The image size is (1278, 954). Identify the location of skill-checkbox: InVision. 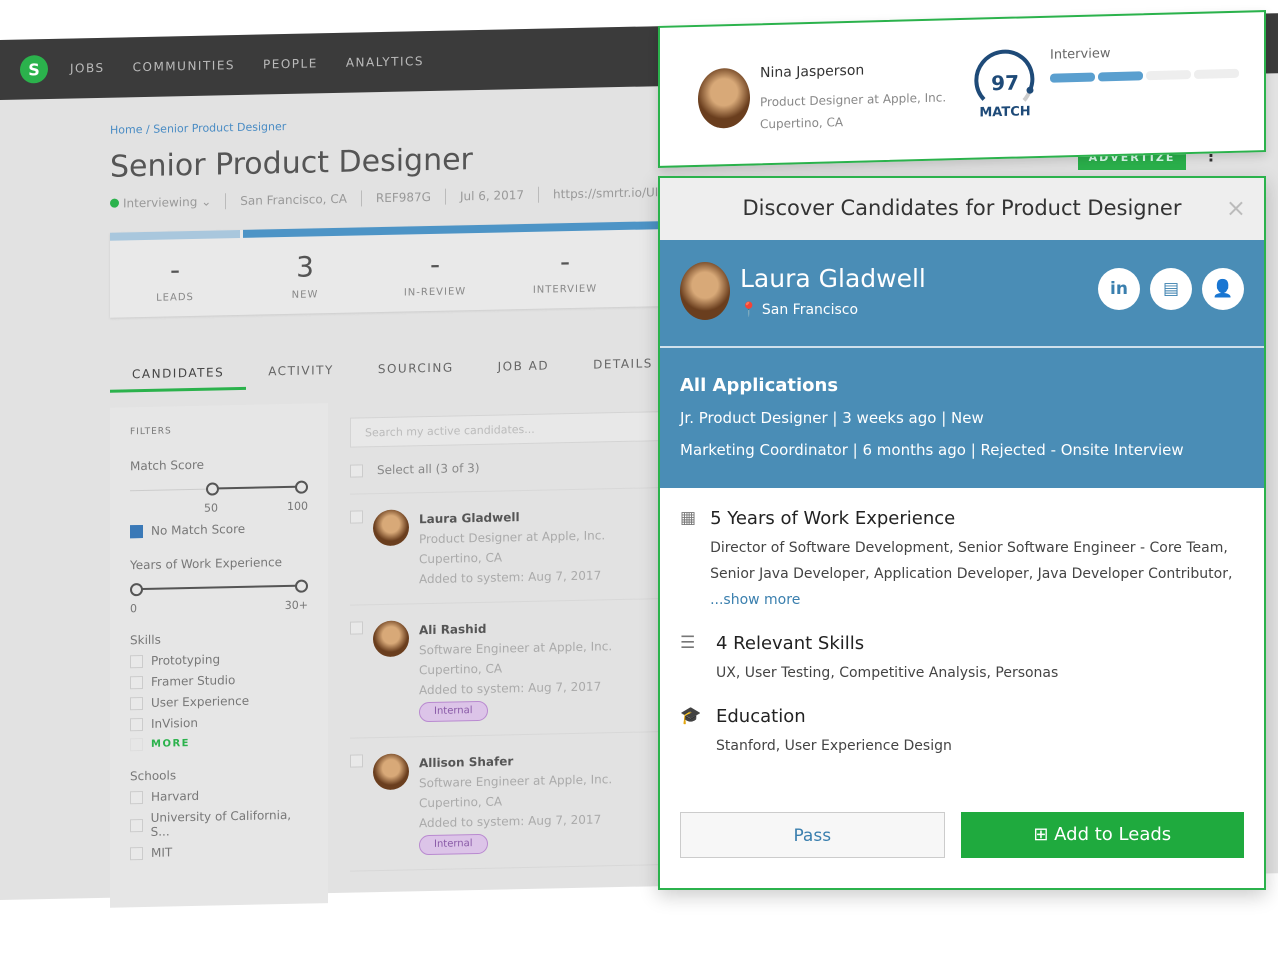
(219, 723).